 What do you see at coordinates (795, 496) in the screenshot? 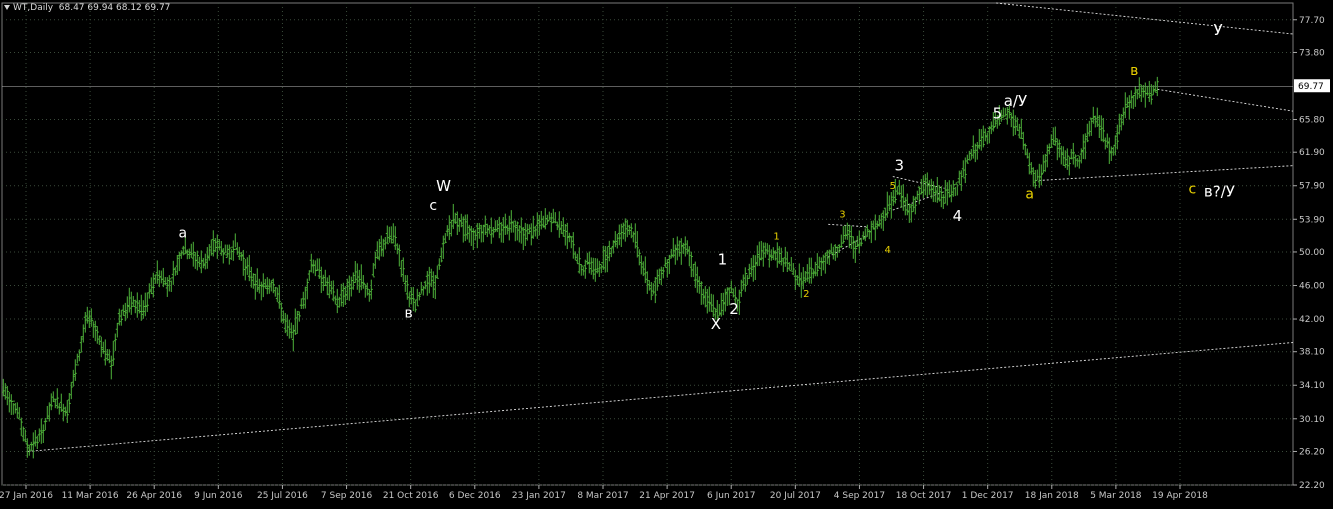
I see `x-tick-label: 20 Jul 2017` at bounding box center [795, 496].